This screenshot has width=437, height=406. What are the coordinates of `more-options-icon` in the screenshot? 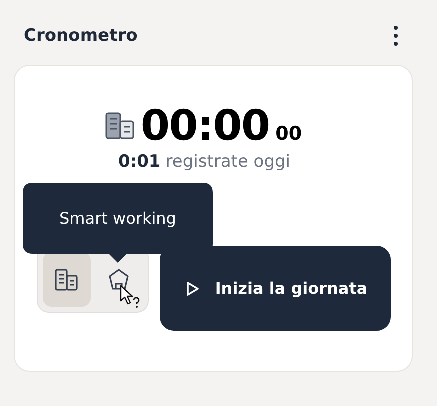 It's located at (396, 36).